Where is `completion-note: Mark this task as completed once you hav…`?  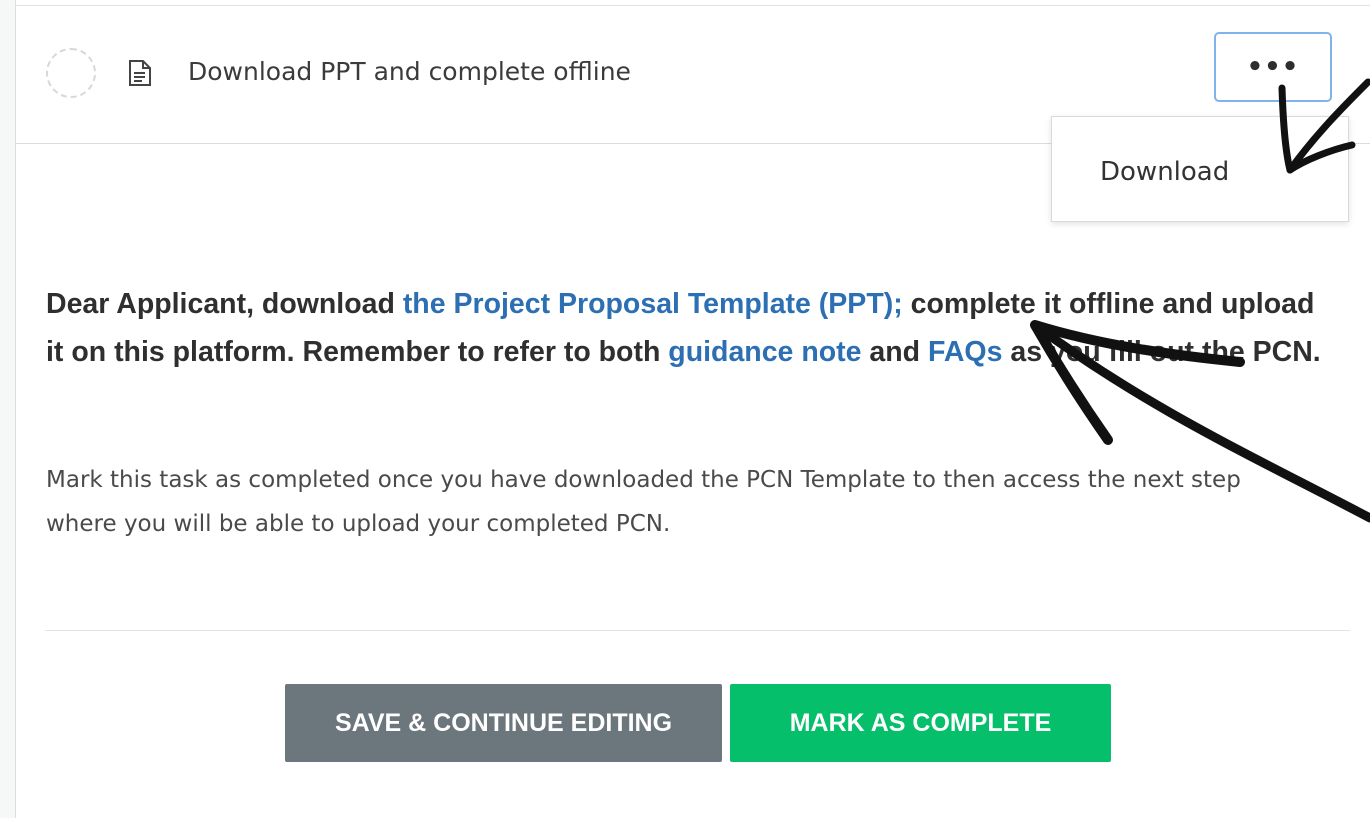
completion-note: Mark this task as completed once you hav… is located at coordinates (643, 502).